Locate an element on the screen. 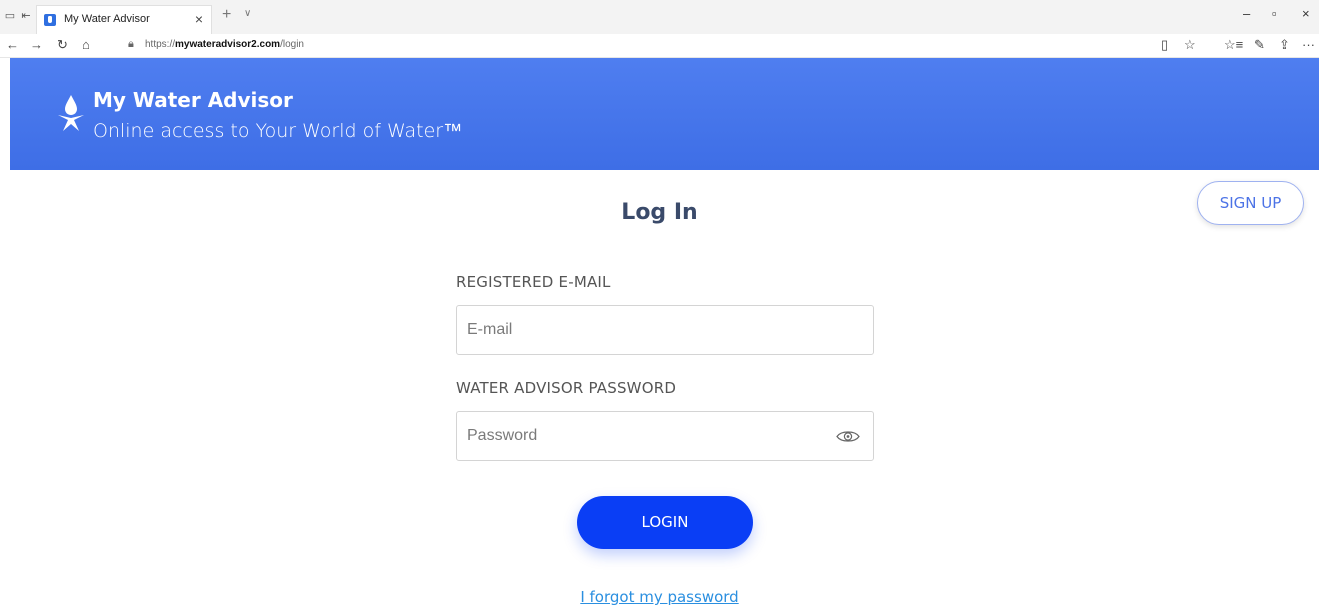  tab-close-icon: × is located at coordinates (199, 19).